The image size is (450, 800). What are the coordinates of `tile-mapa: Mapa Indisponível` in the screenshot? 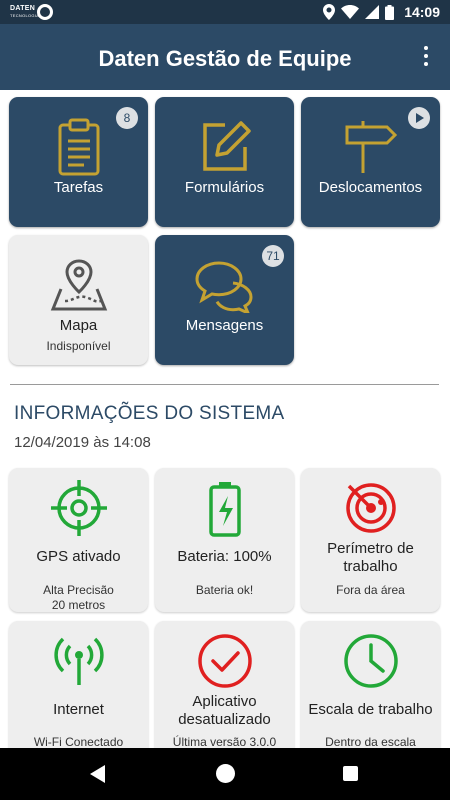 It's located at (78, 300).